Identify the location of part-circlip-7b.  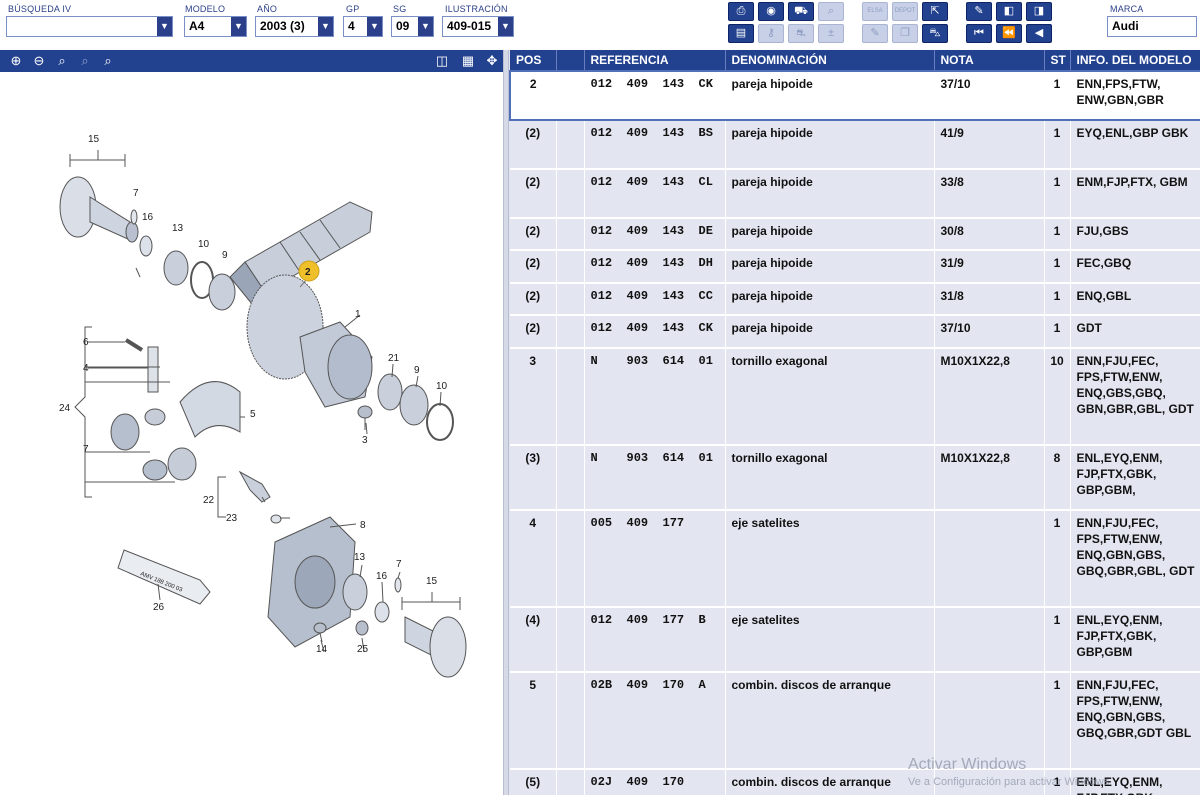
(398, 585).